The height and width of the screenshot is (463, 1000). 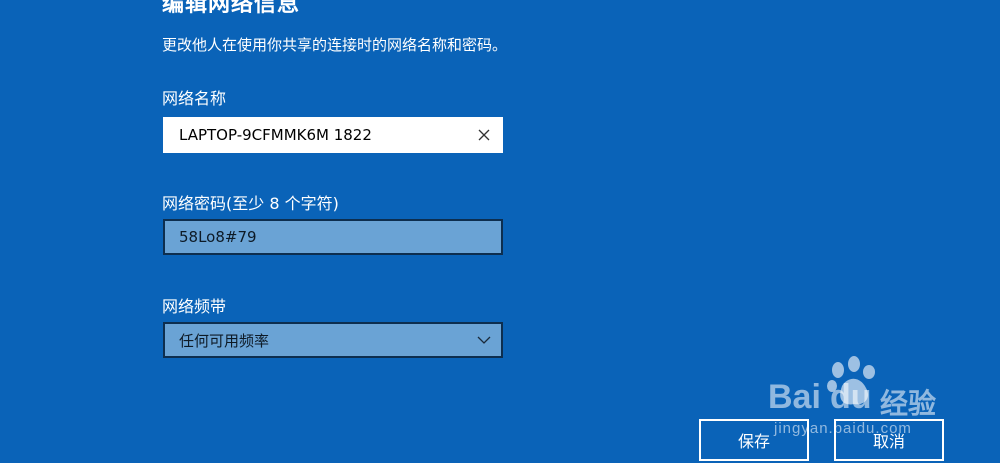 What do you see at coordinates (250, 203) in the screenshot?
I see `password-label: 网络密码(至少 8 个字符)` at bounding box center [250, 203].